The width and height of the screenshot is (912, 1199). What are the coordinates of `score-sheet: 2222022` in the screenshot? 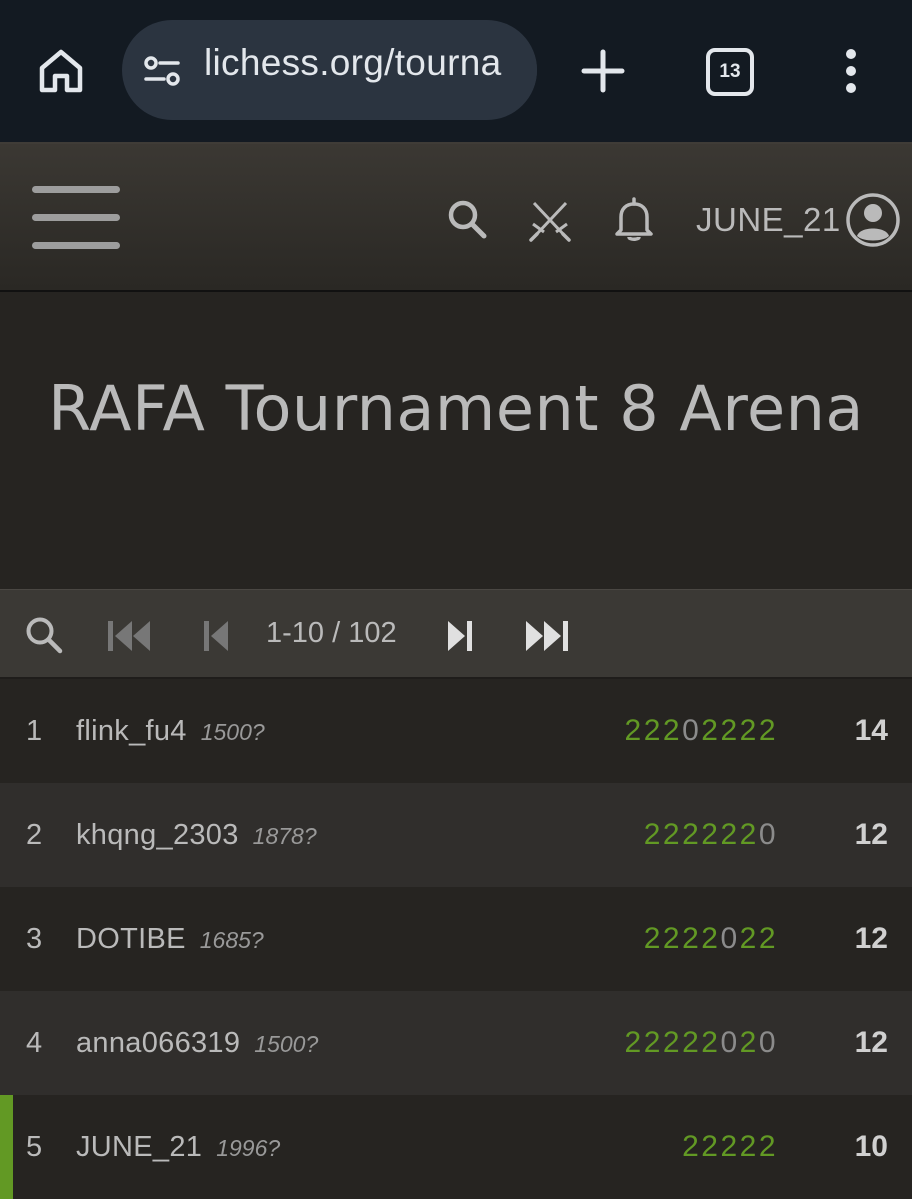 It's located at (711, 939).